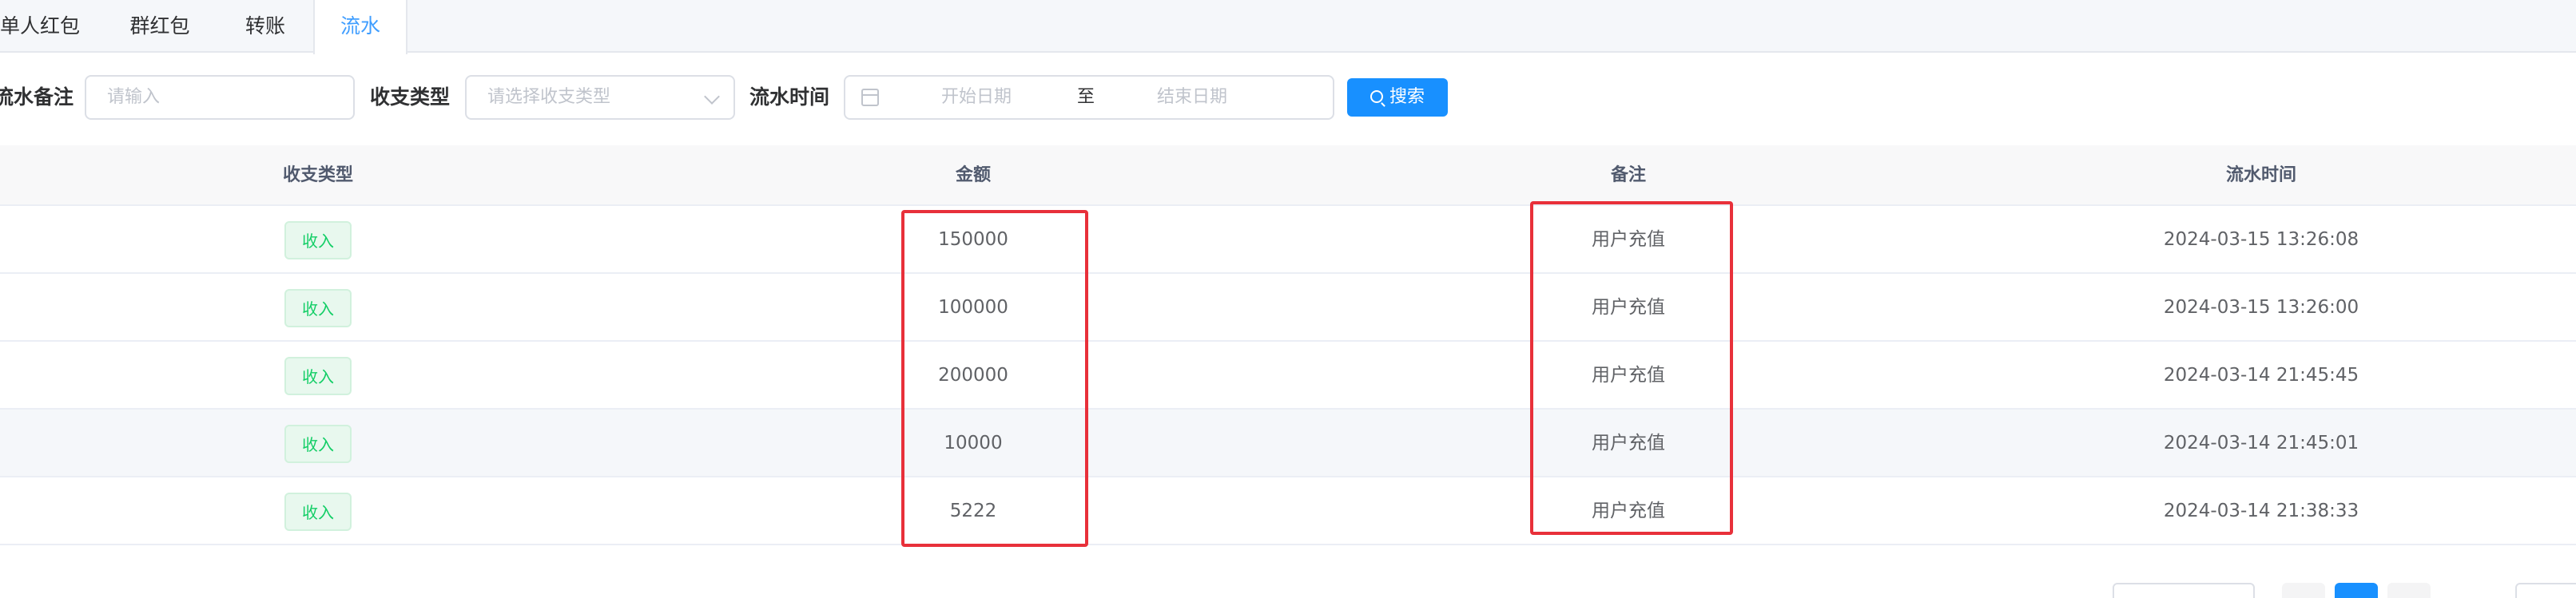 The width and height of the screenshot is (2576, 598). Describe the element at coordinates (265, 26) in the screenshot. I see `tab-transfer: 转账` at that location.